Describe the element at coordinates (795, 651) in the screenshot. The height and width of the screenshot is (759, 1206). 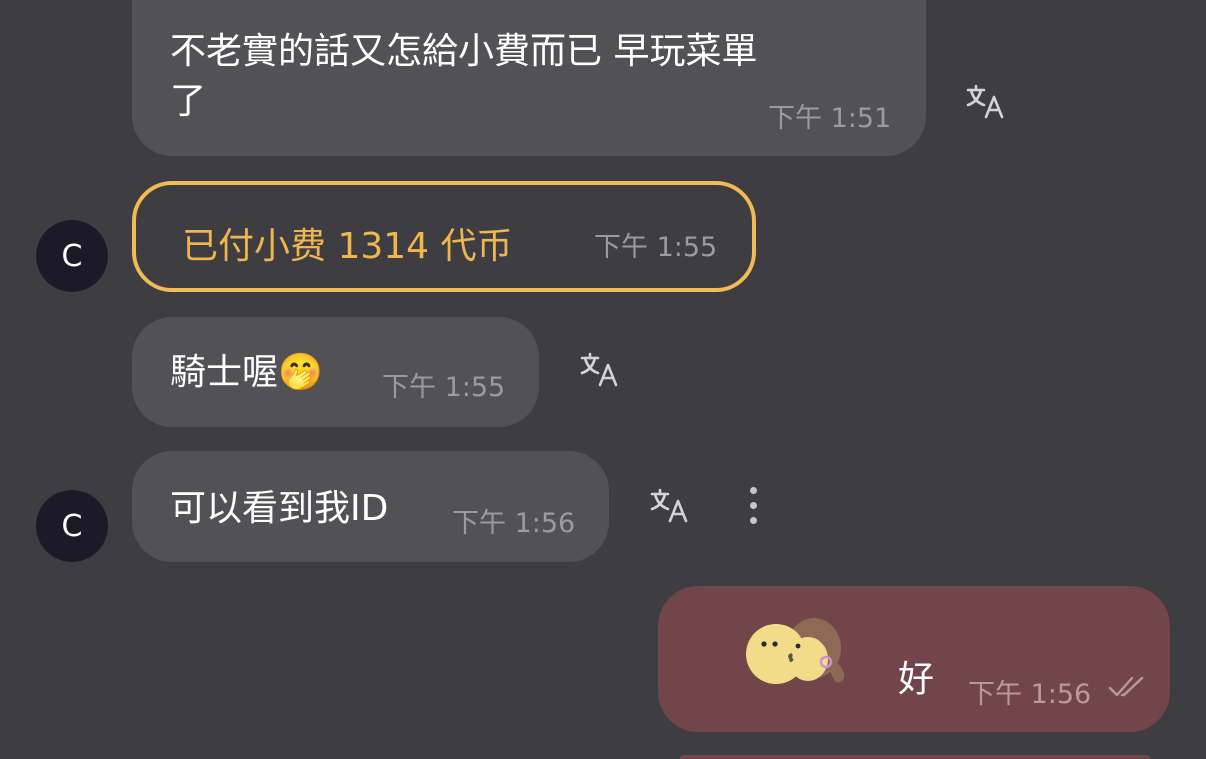
I see `kissing-couple-sticker` at that location.